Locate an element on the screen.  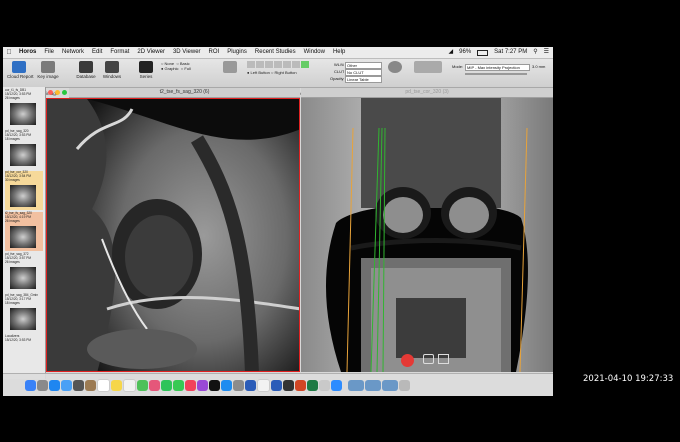
messages-icon is located at coordinates (178, 385).